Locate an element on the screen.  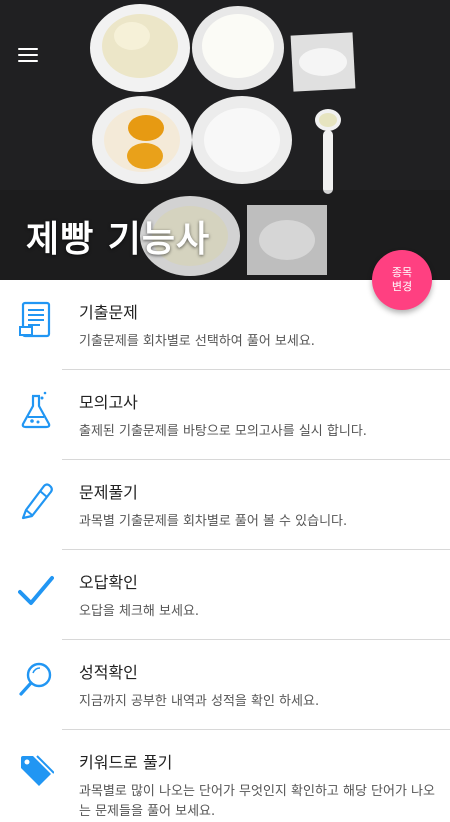
menu-item-mock-exam: 모의고사 출제된 기출문제를 바탕으로 모의고사를 실시 합니다. is located at coordinates (235, 415).